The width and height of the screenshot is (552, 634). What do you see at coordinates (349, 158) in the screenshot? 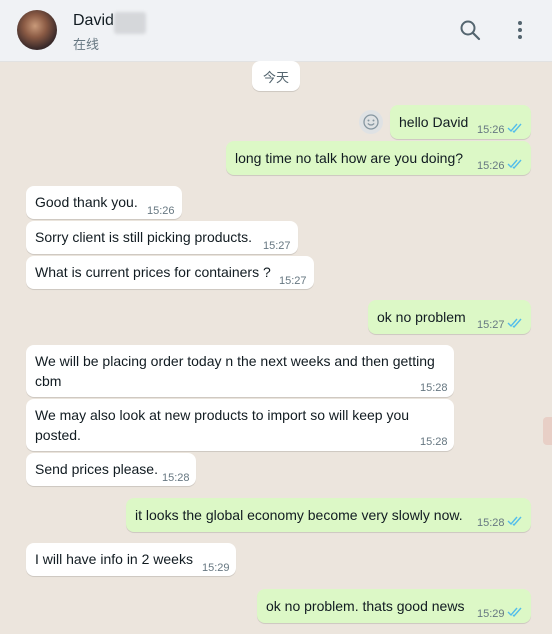
I see `message-text: long time no talk how are you doing?` at bounding box center [349, 158].